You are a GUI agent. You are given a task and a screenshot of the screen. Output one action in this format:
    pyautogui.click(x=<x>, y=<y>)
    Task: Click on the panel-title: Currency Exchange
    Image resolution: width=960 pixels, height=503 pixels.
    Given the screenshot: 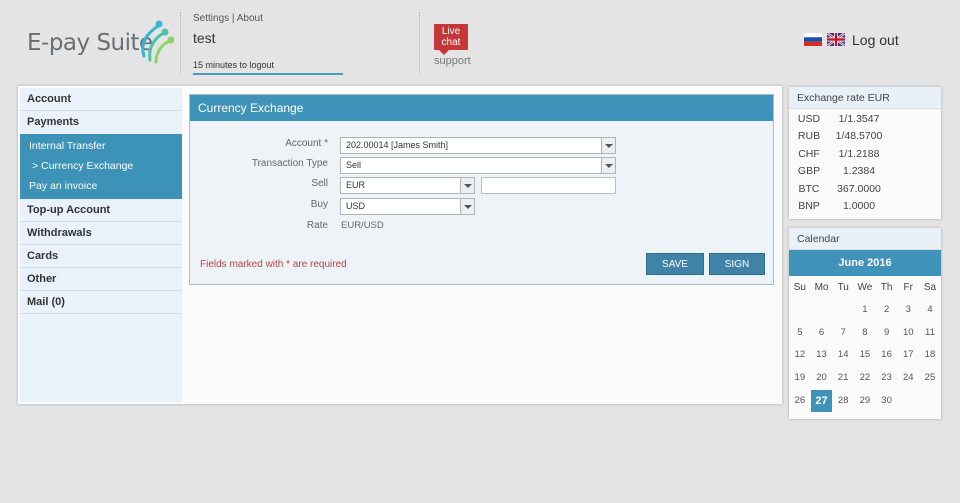 What is the action you would take?
    pyautogui.click(x=481, y=108)
    